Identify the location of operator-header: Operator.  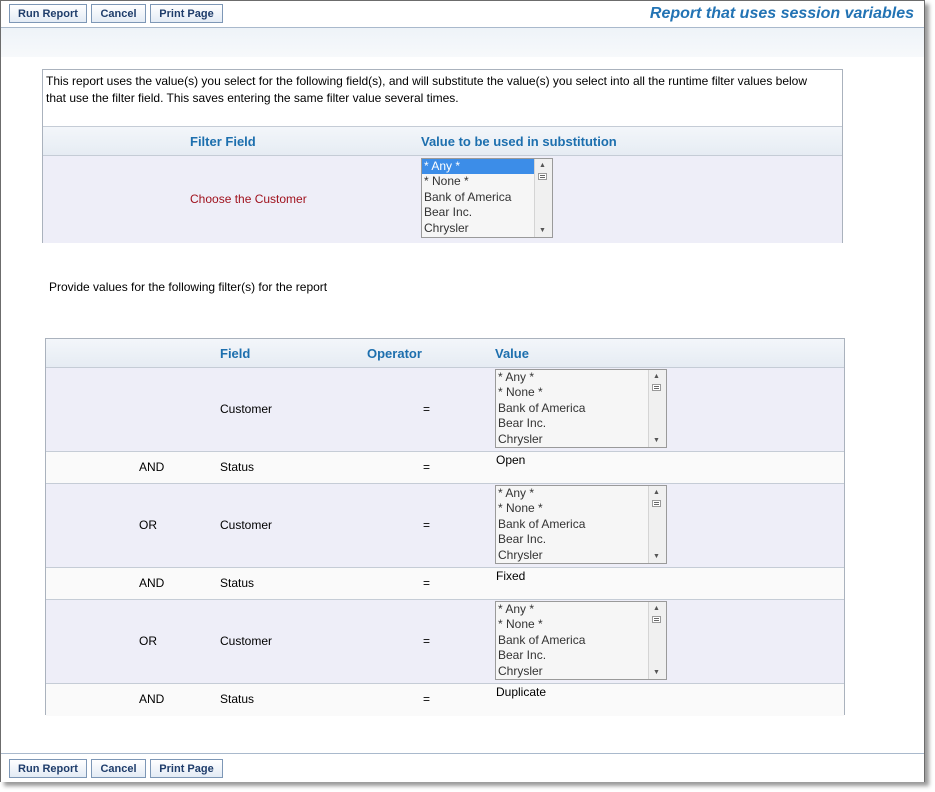
(394, 353).